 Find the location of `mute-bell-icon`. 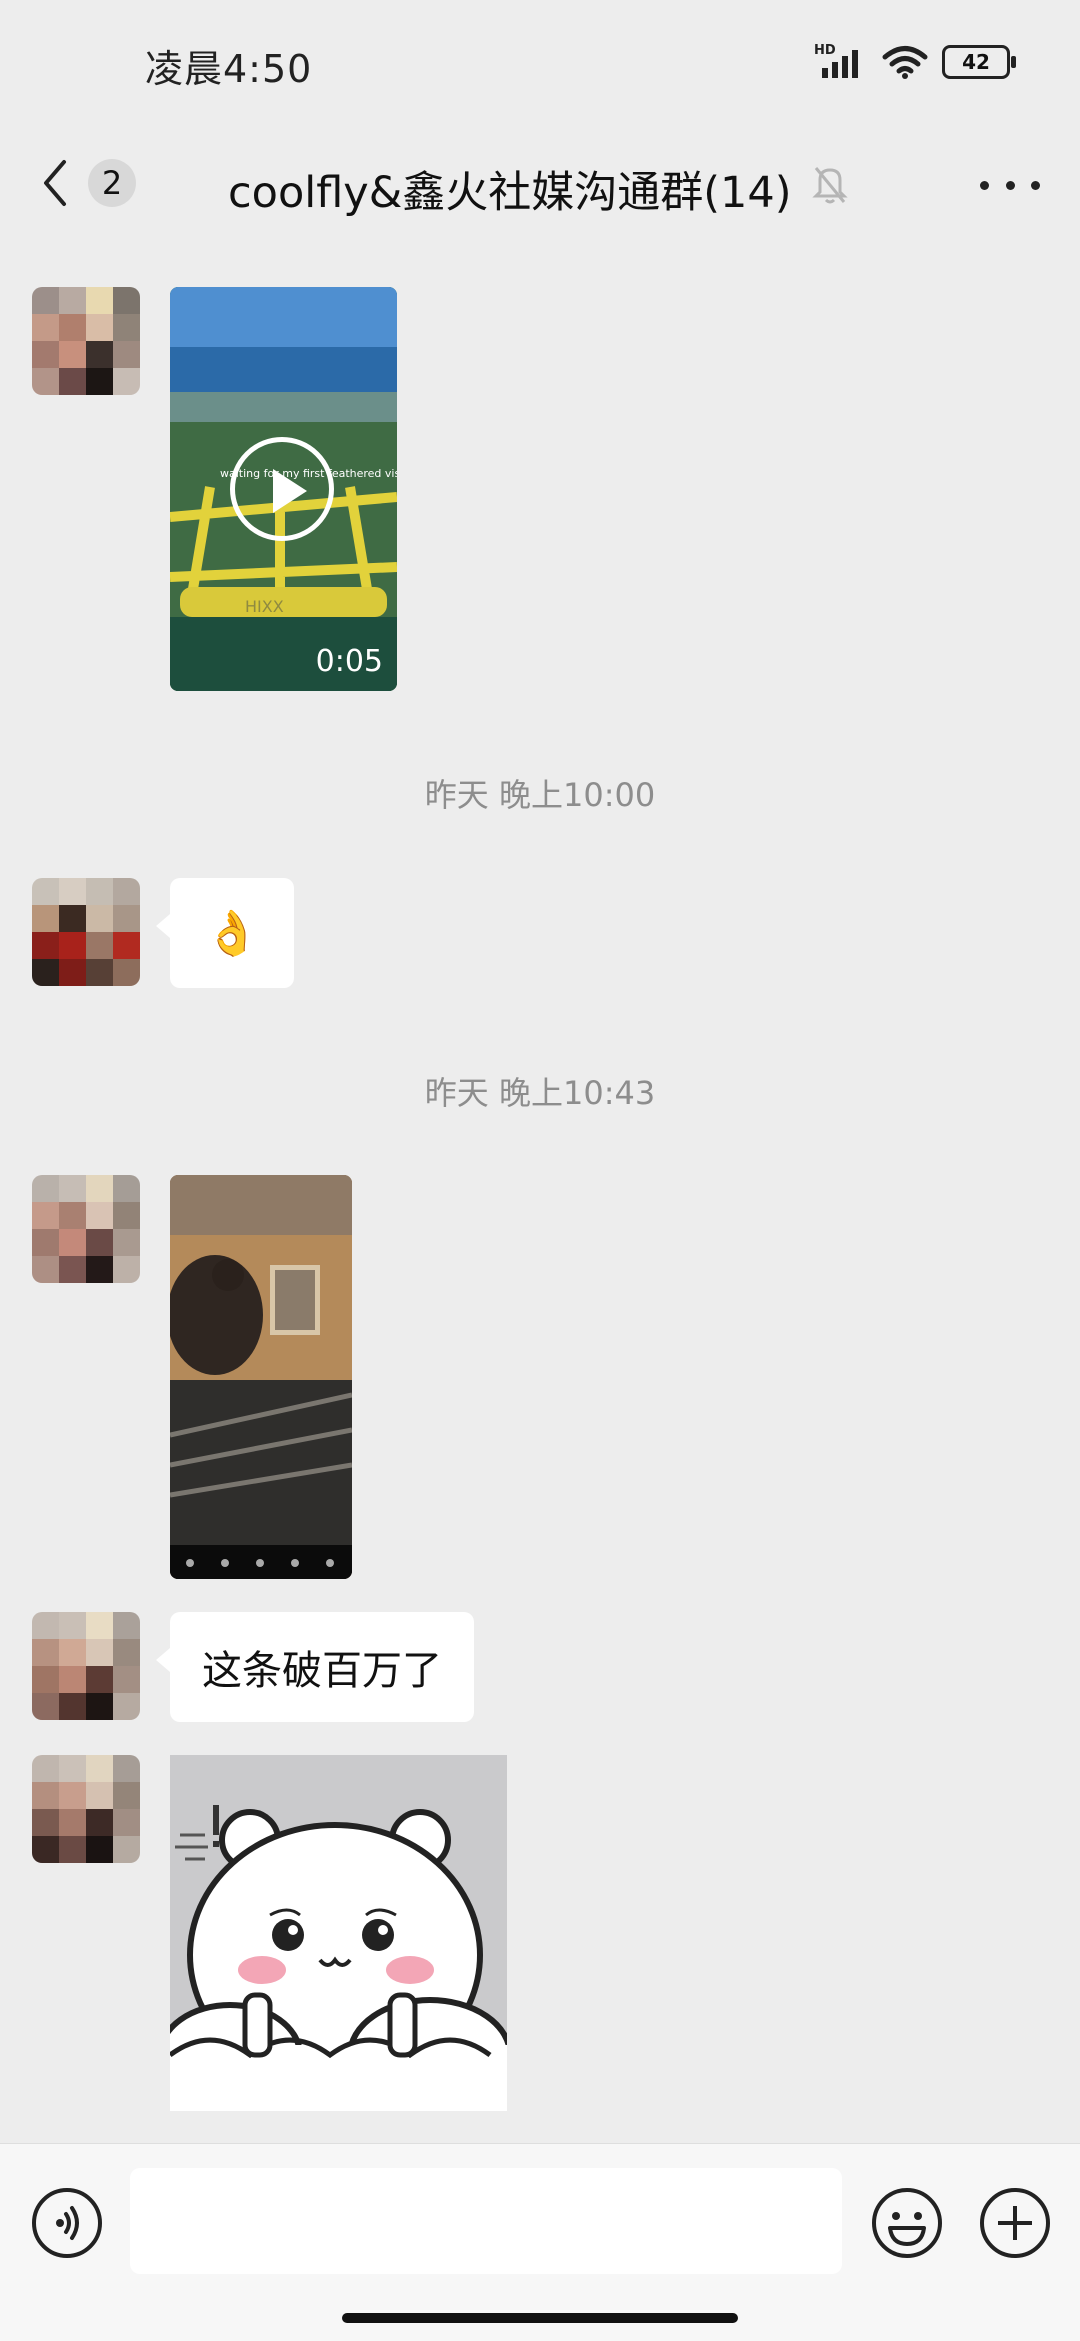

mute-bell-icon is located at coordinates (830, 185).